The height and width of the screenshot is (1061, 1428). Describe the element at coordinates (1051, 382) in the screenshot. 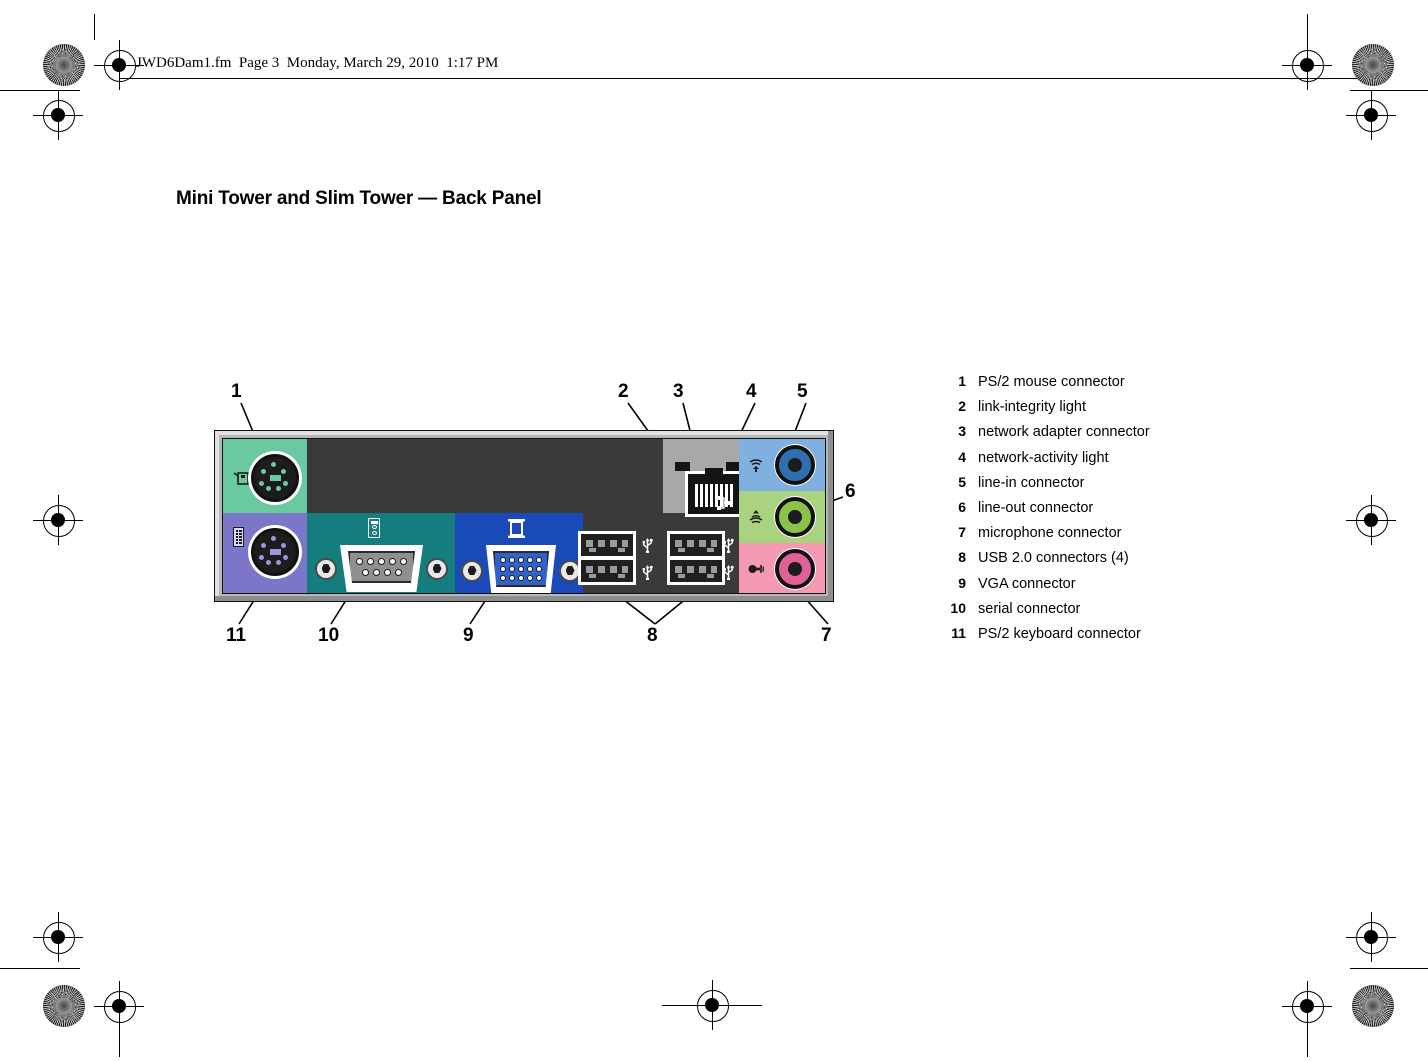

I see `legend-label: PS/2 mouse connector` at that location.